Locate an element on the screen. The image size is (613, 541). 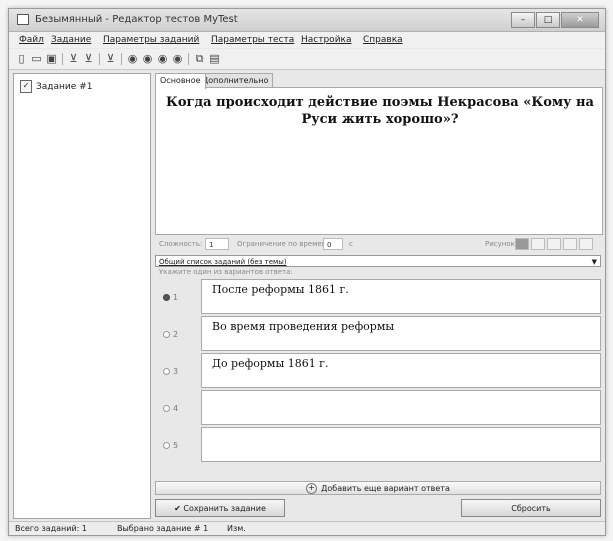
answer-radio-2: 2 is located at coordinates (177, 334).